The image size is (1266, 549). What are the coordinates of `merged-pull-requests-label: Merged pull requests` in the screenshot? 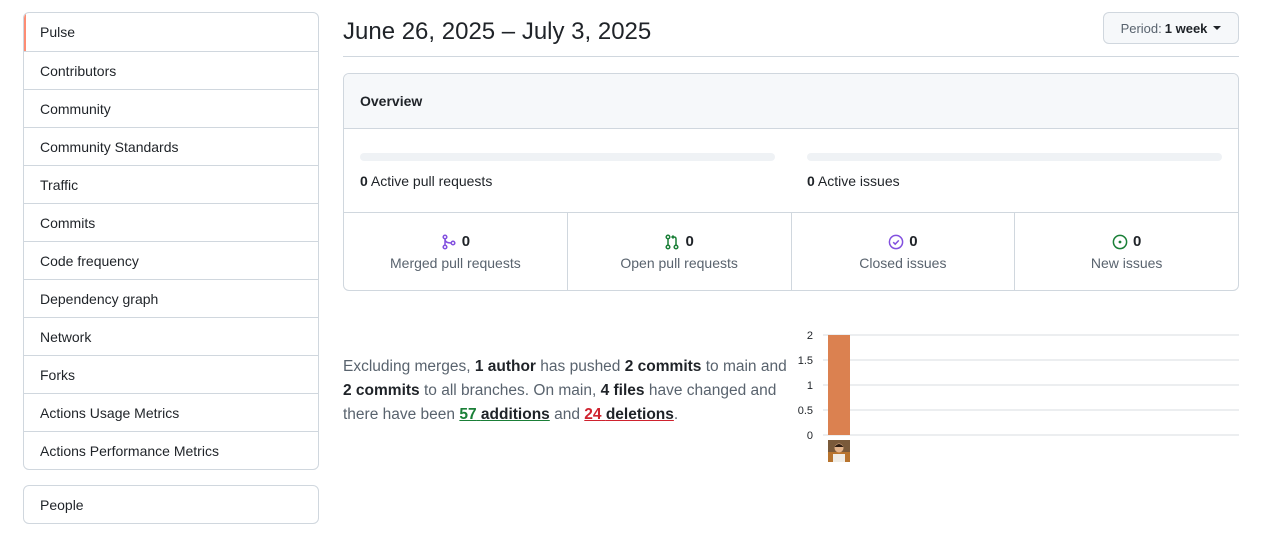 It's located at (455, 263).